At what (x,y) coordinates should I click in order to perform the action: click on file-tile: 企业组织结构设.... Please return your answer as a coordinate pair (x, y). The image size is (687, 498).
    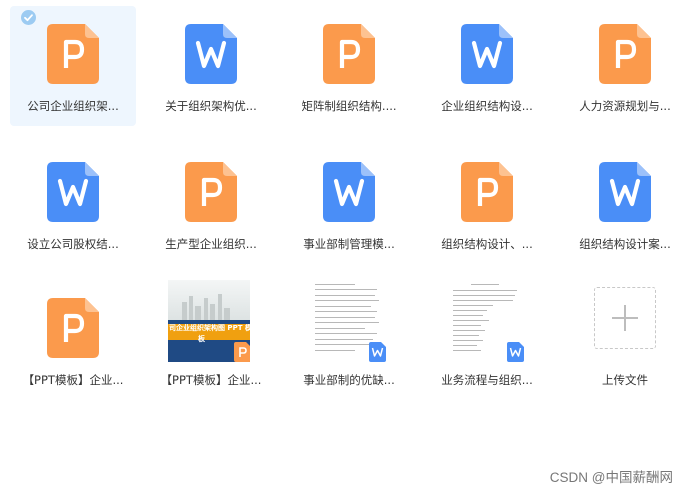
    Looking at the image, I should click on (487, 66).